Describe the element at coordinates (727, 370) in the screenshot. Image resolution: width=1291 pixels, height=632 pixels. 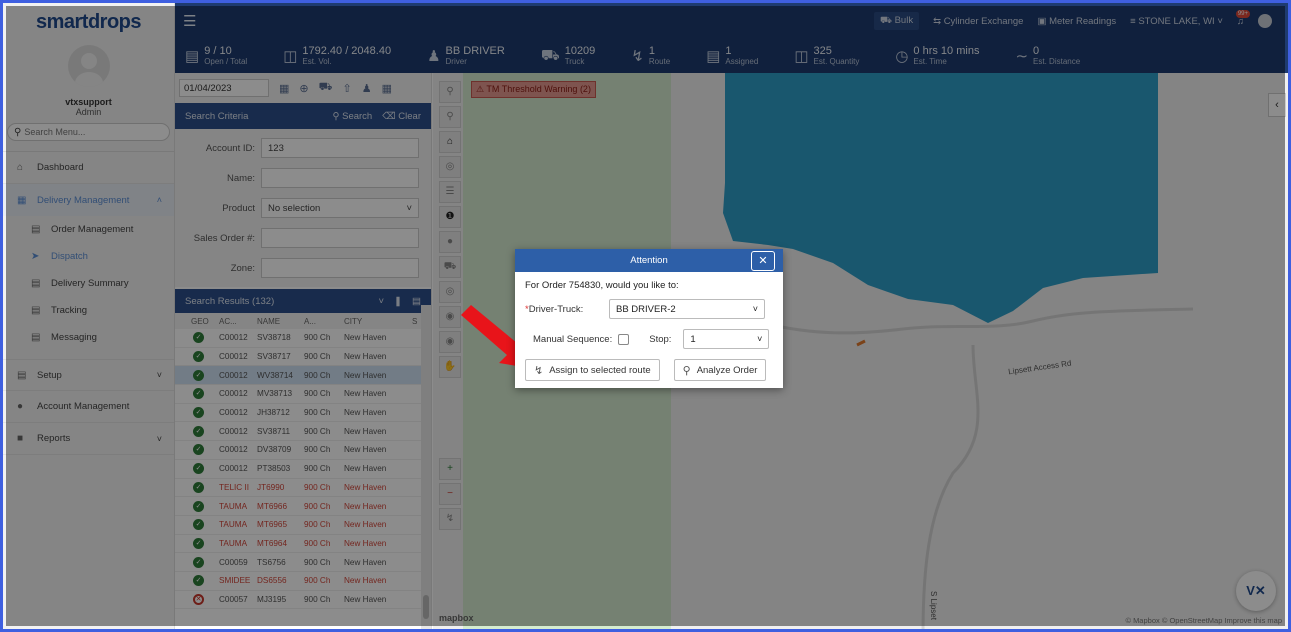
I see `analyze-label: Analyze Order` at that location.